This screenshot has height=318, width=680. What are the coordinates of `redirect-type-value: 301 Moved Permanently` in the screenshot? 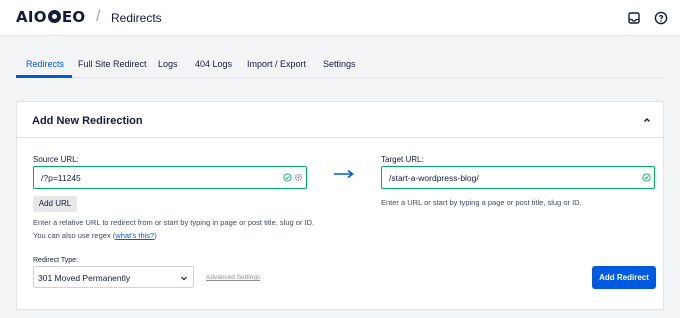 It's located at (84, 278).